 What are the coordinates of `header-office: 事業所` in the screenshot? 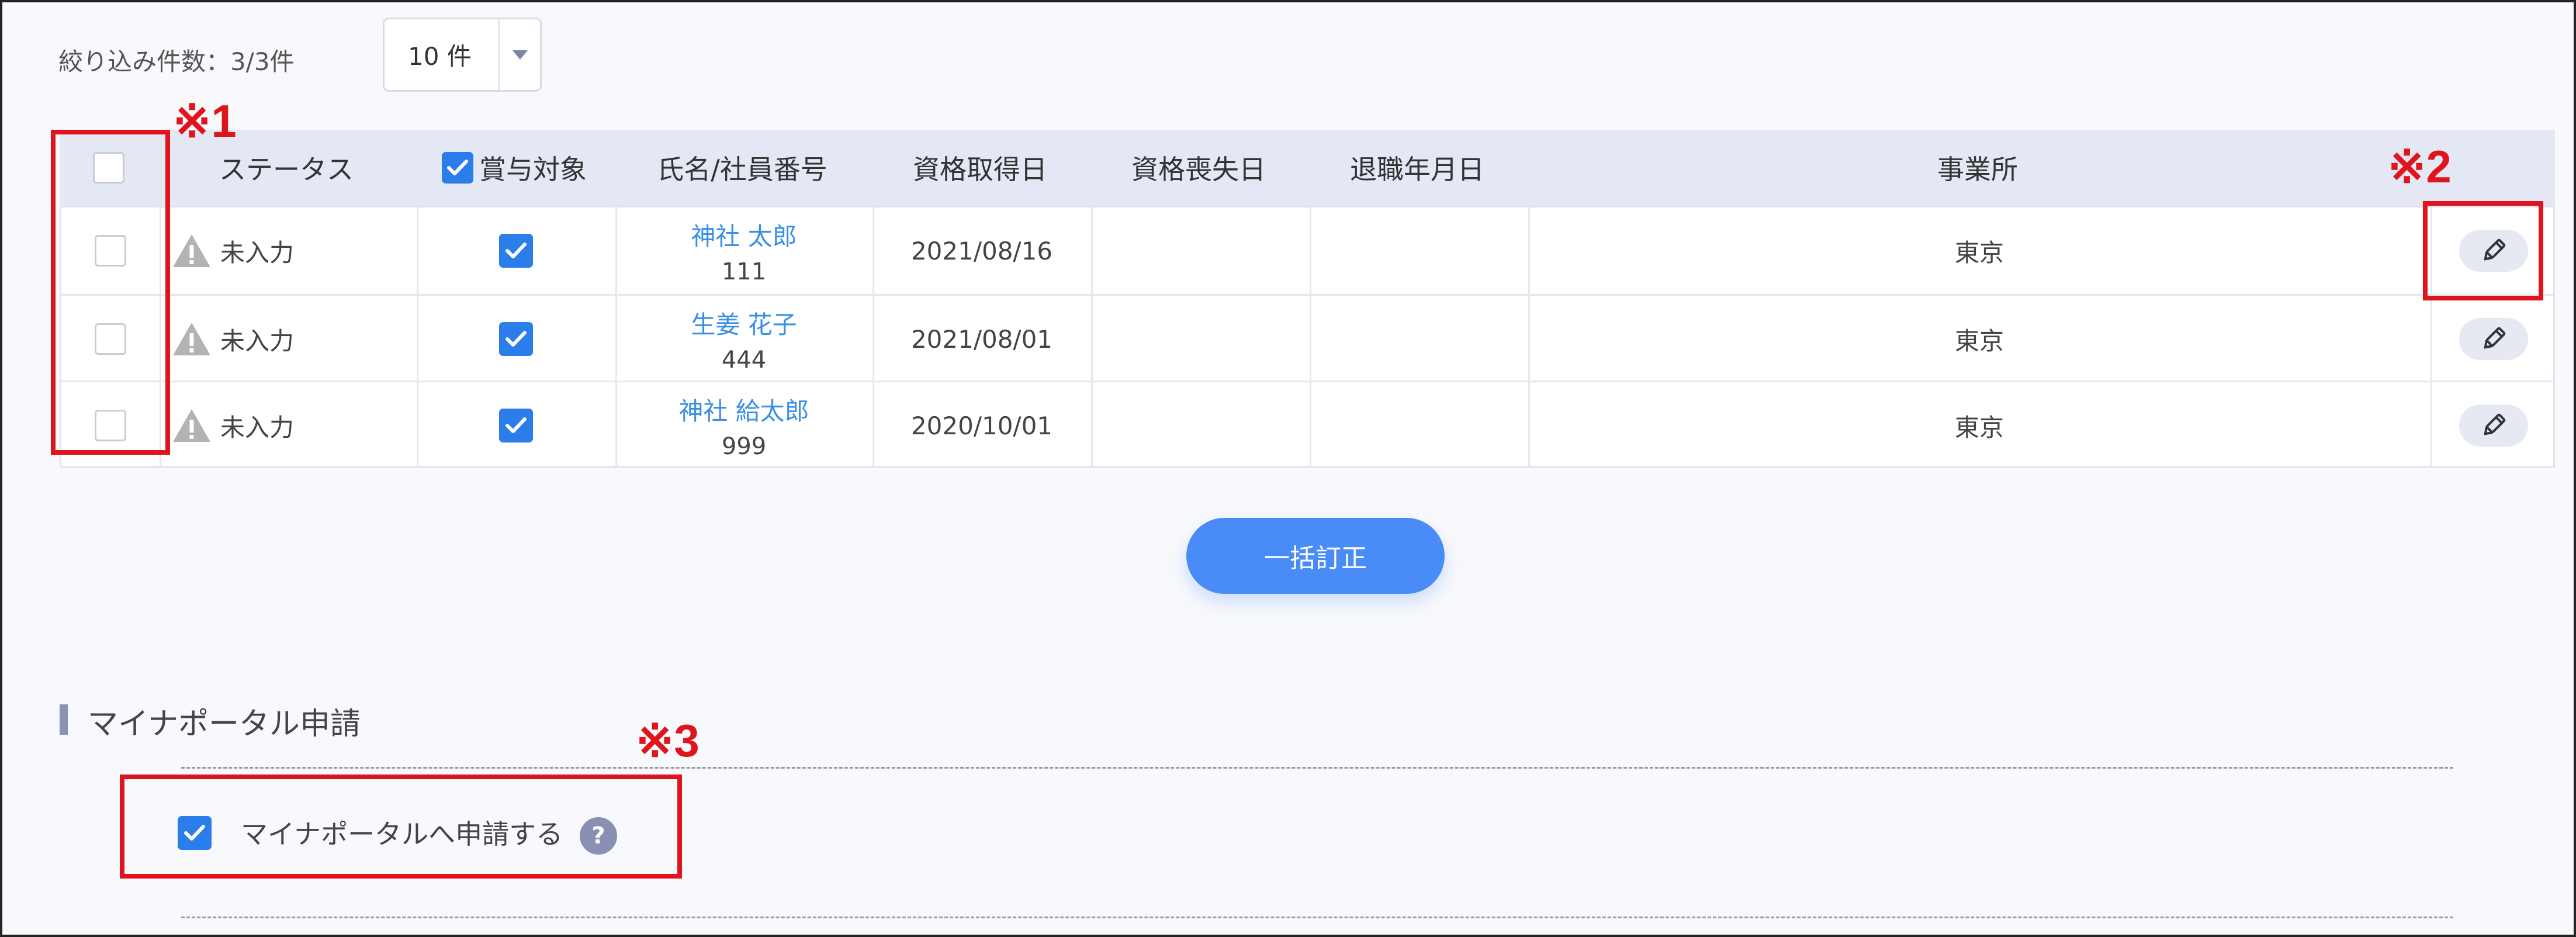 It's located at (1978, 168).